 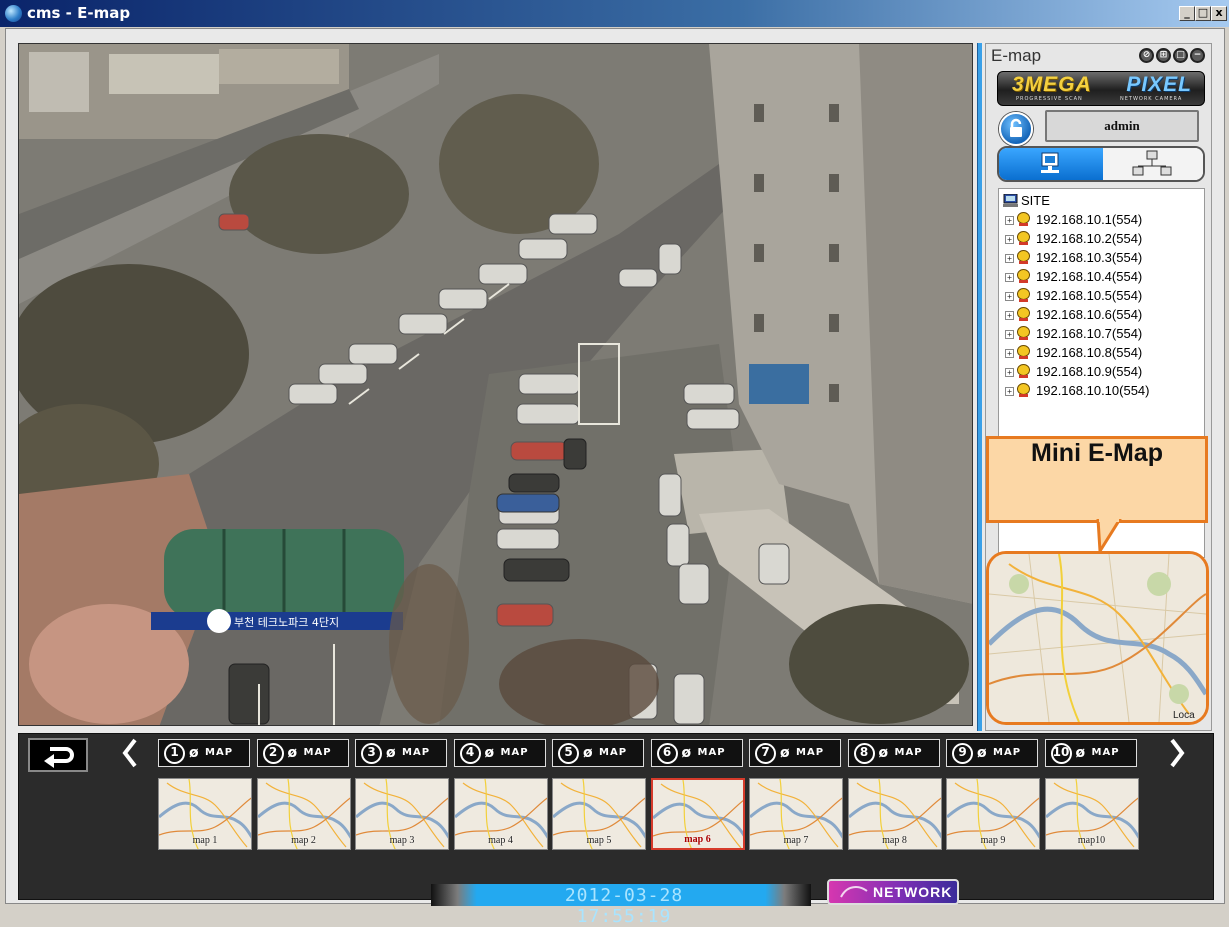 I want to click on map-tab-7: 7 ø MAP, so click(x=795, y=753).